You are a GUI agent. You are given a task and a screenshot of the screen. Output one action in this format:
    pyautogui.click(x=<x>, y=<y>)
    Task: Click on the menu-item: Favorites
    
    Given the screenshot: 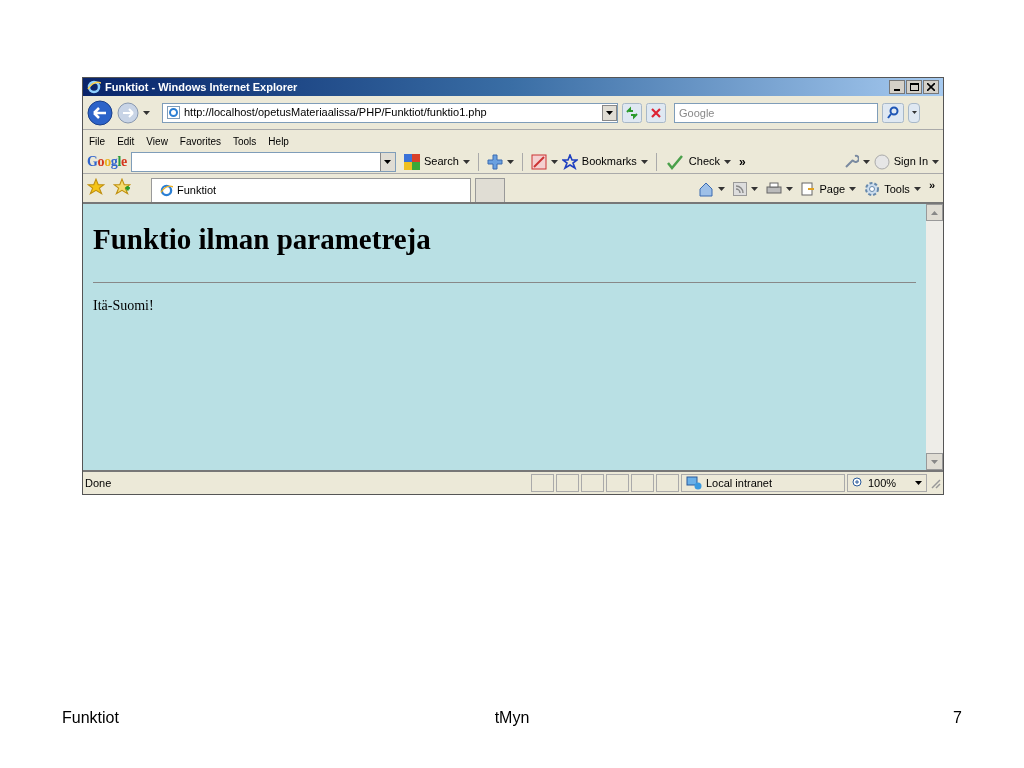 What is the action you would take?
    pyautogui.click(x=200, y=141)
    